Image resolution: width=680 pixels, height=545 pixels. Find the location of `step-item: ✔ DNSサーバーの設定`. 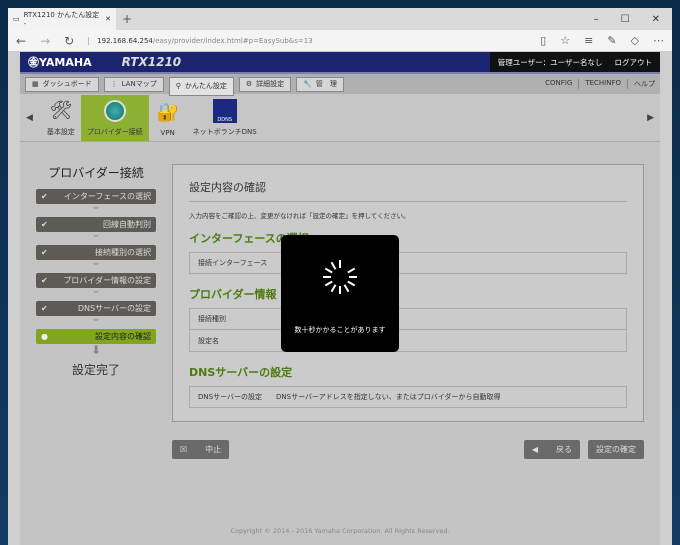

step-item: ✔ DNSサーバーの設定 is located at coordinates (96, 308).